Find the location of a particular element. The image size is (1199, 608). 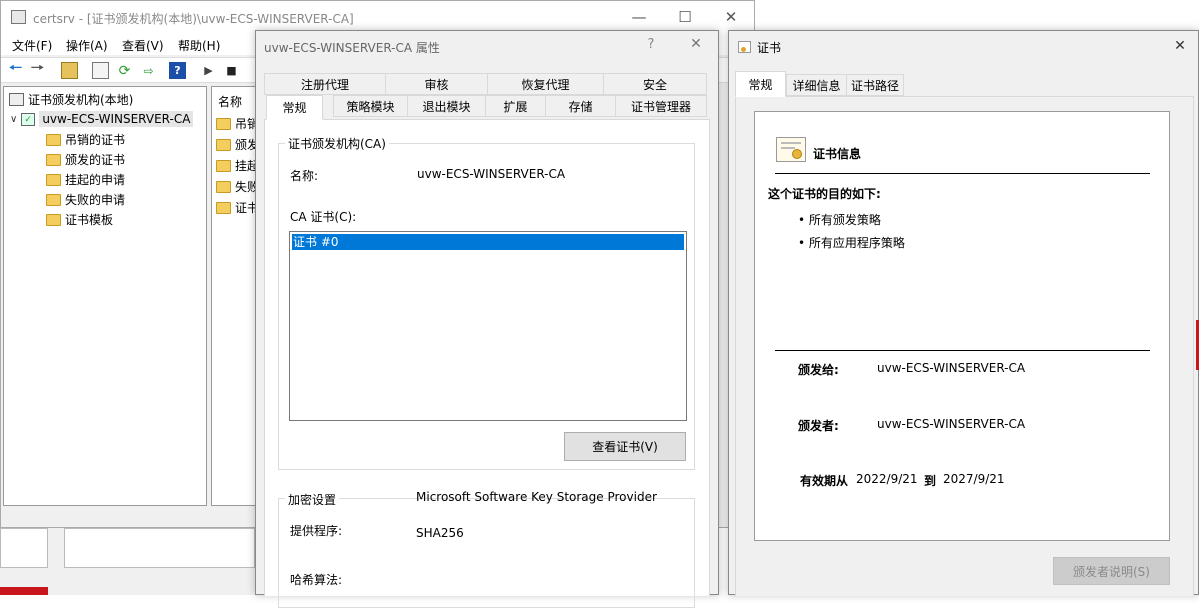

properties-icon is located at coordinates (100, 70).